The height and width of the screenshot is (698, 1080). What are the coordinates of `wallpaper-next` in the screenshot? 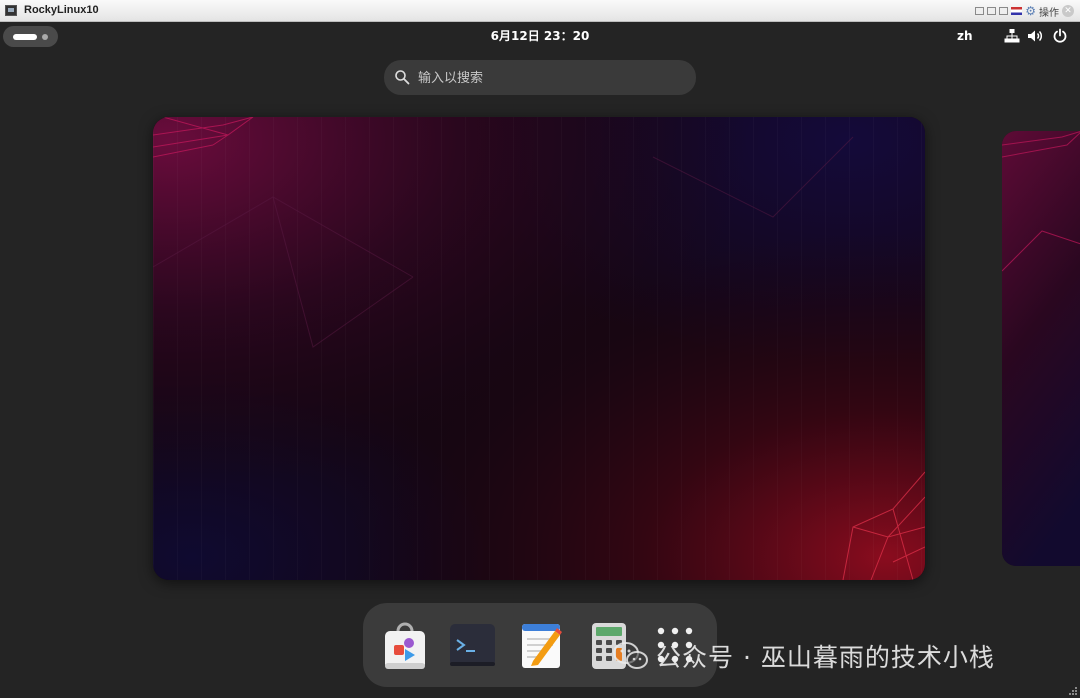 It's located at (1041, 348).